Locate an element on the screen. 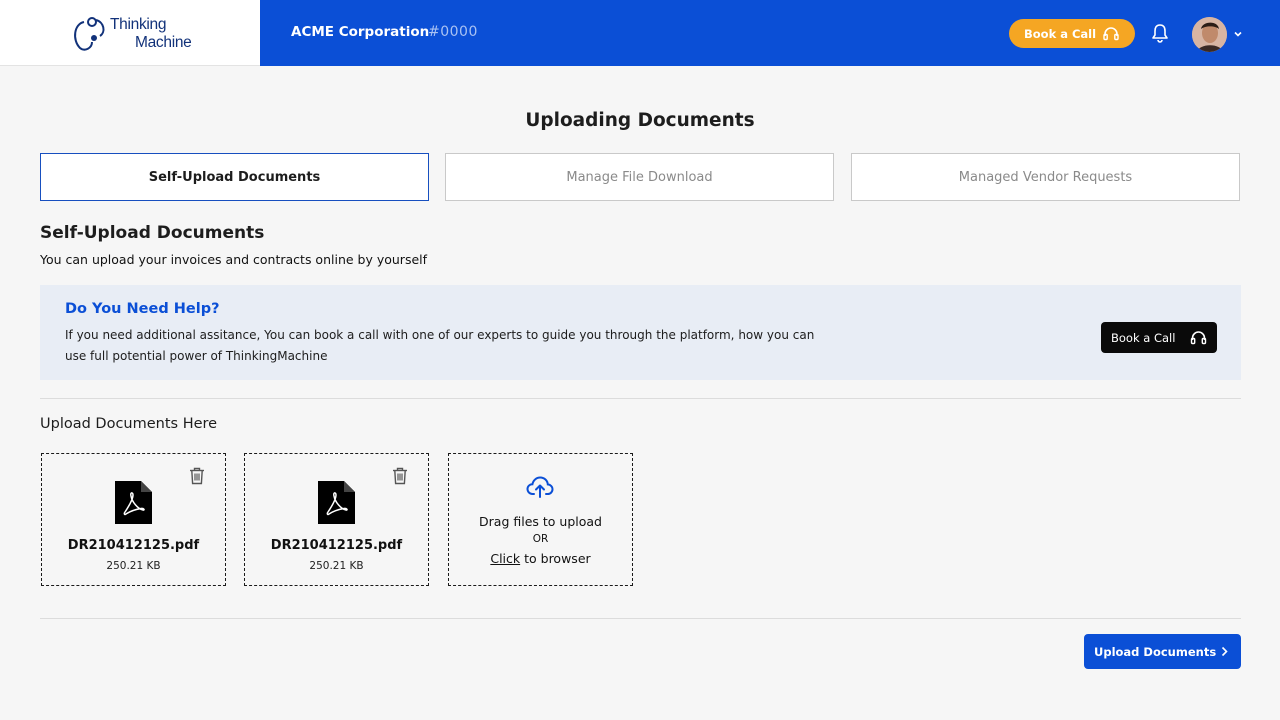  file-dropzone: Drag files to upload OR Click to browser is located at coordinates (540, 519).